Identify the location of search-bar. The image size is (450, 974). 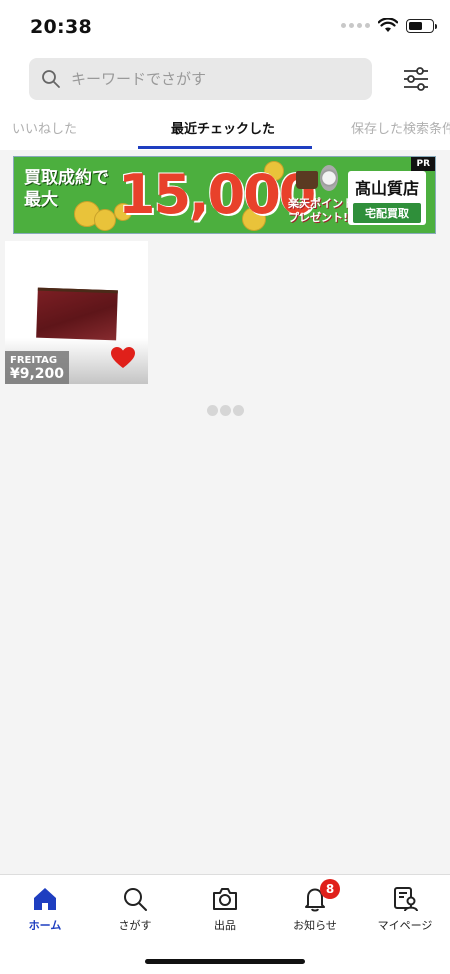
(200, 79).